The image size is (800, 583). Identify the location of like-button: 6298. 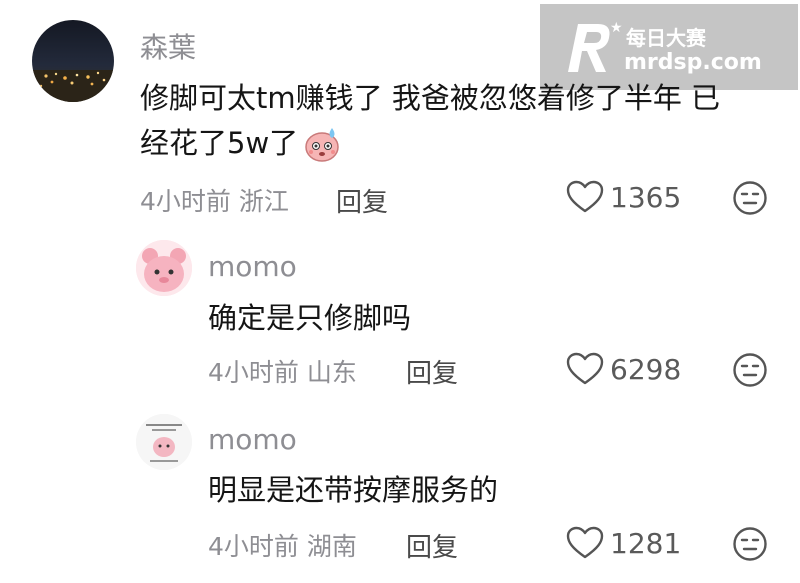
(623, 369).